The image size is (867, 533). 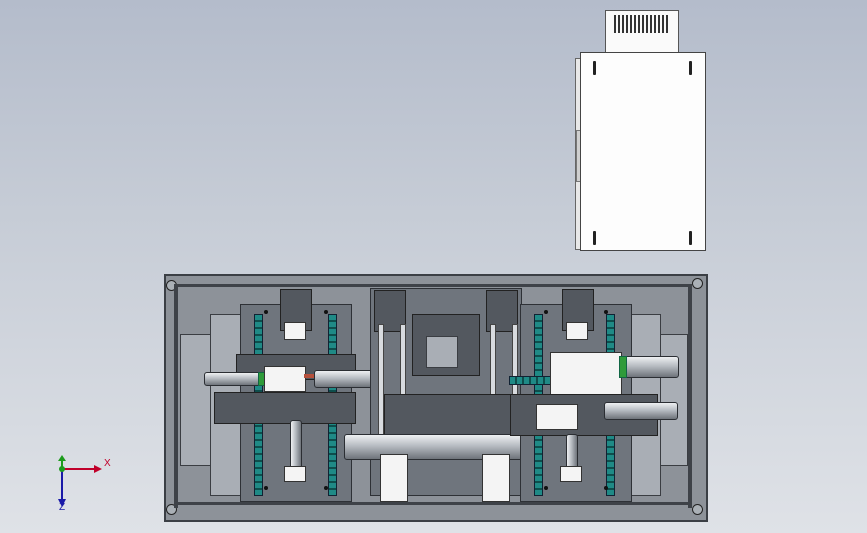 I want to click on center-gearbox, so click(x=442, y=352).